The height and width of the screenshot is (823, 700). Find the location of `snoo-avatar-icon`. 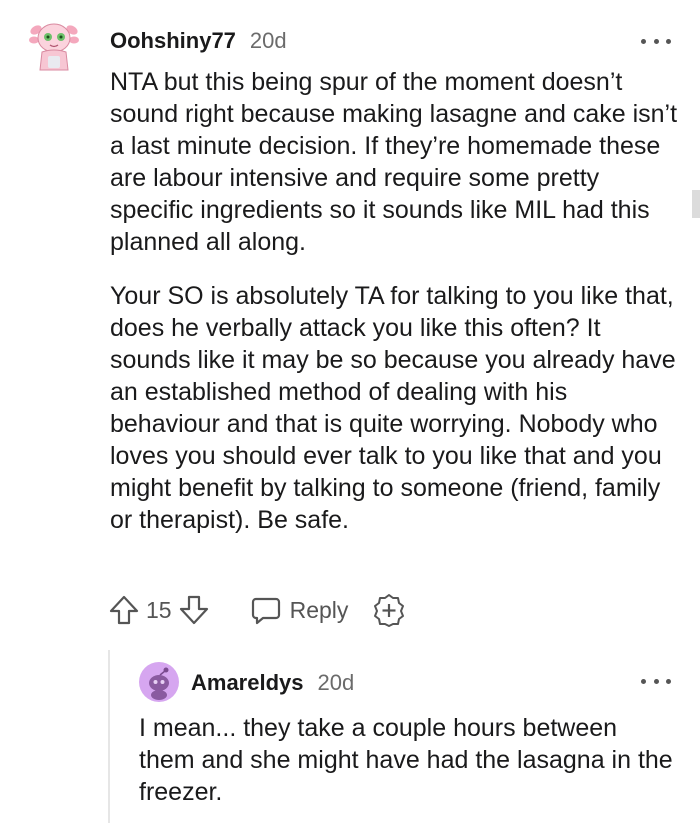

snoo-avatar-icon is located at coordinates (159, 682).